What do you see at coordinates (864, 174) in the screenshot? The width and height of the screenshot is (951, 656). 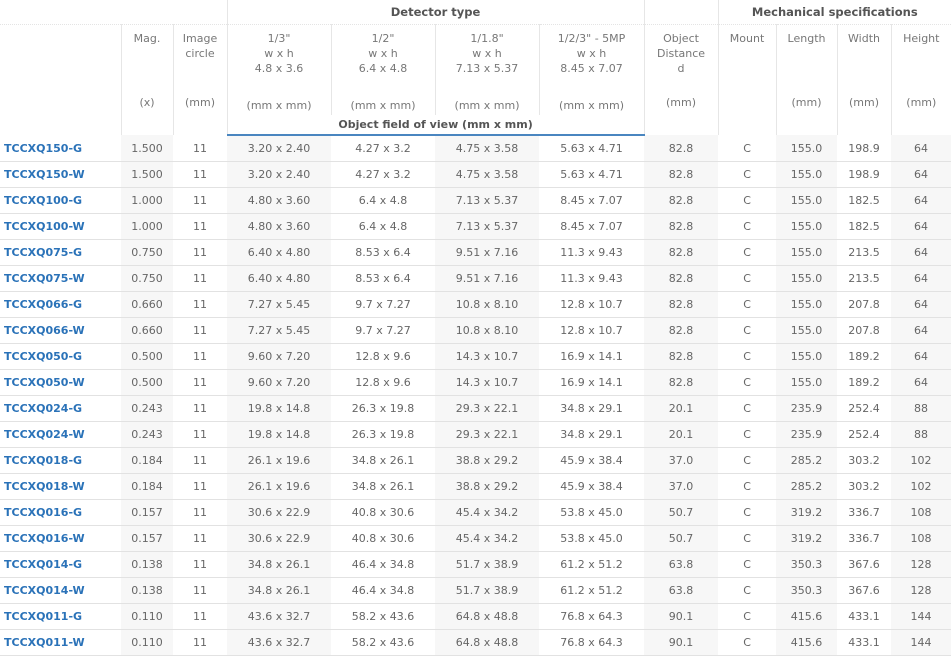 I see `cell-width: 198.9` at bounding box center [864, 174].